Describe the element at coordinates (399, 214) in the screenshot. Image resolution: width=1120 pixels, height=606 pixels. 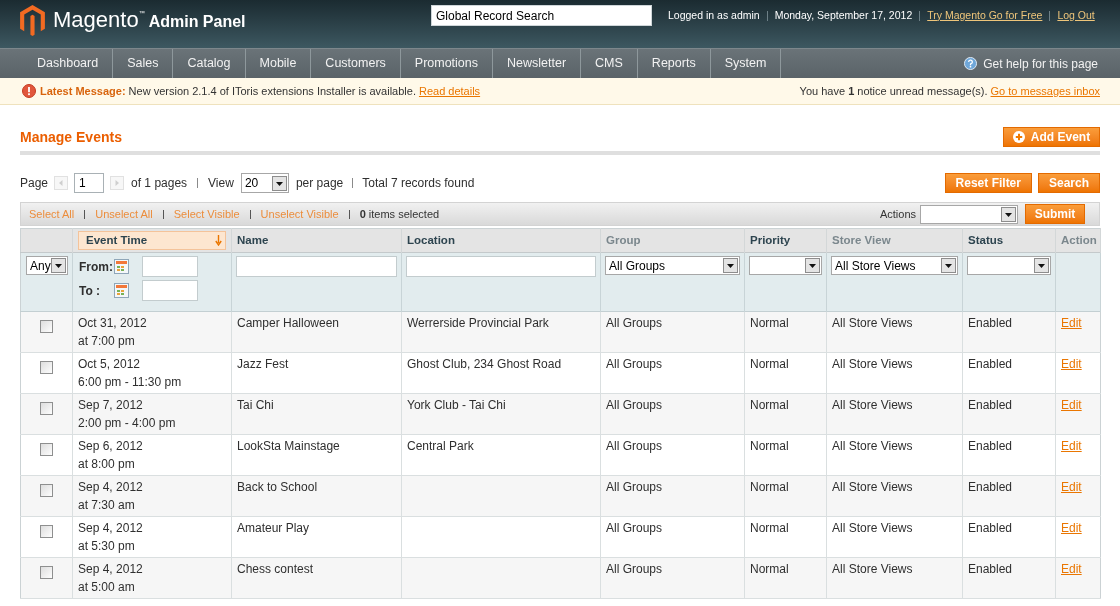
I see `selected-count: 0 items selected` at that location.